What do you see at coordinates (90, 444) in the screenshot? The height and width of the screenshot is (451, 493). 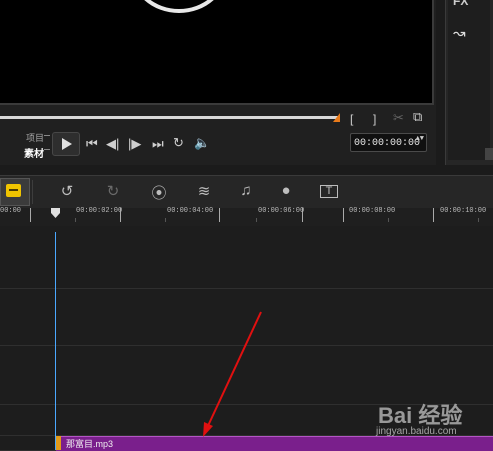 I see `clip-name: 那富目.mp3` at bounding box center [90, 444].